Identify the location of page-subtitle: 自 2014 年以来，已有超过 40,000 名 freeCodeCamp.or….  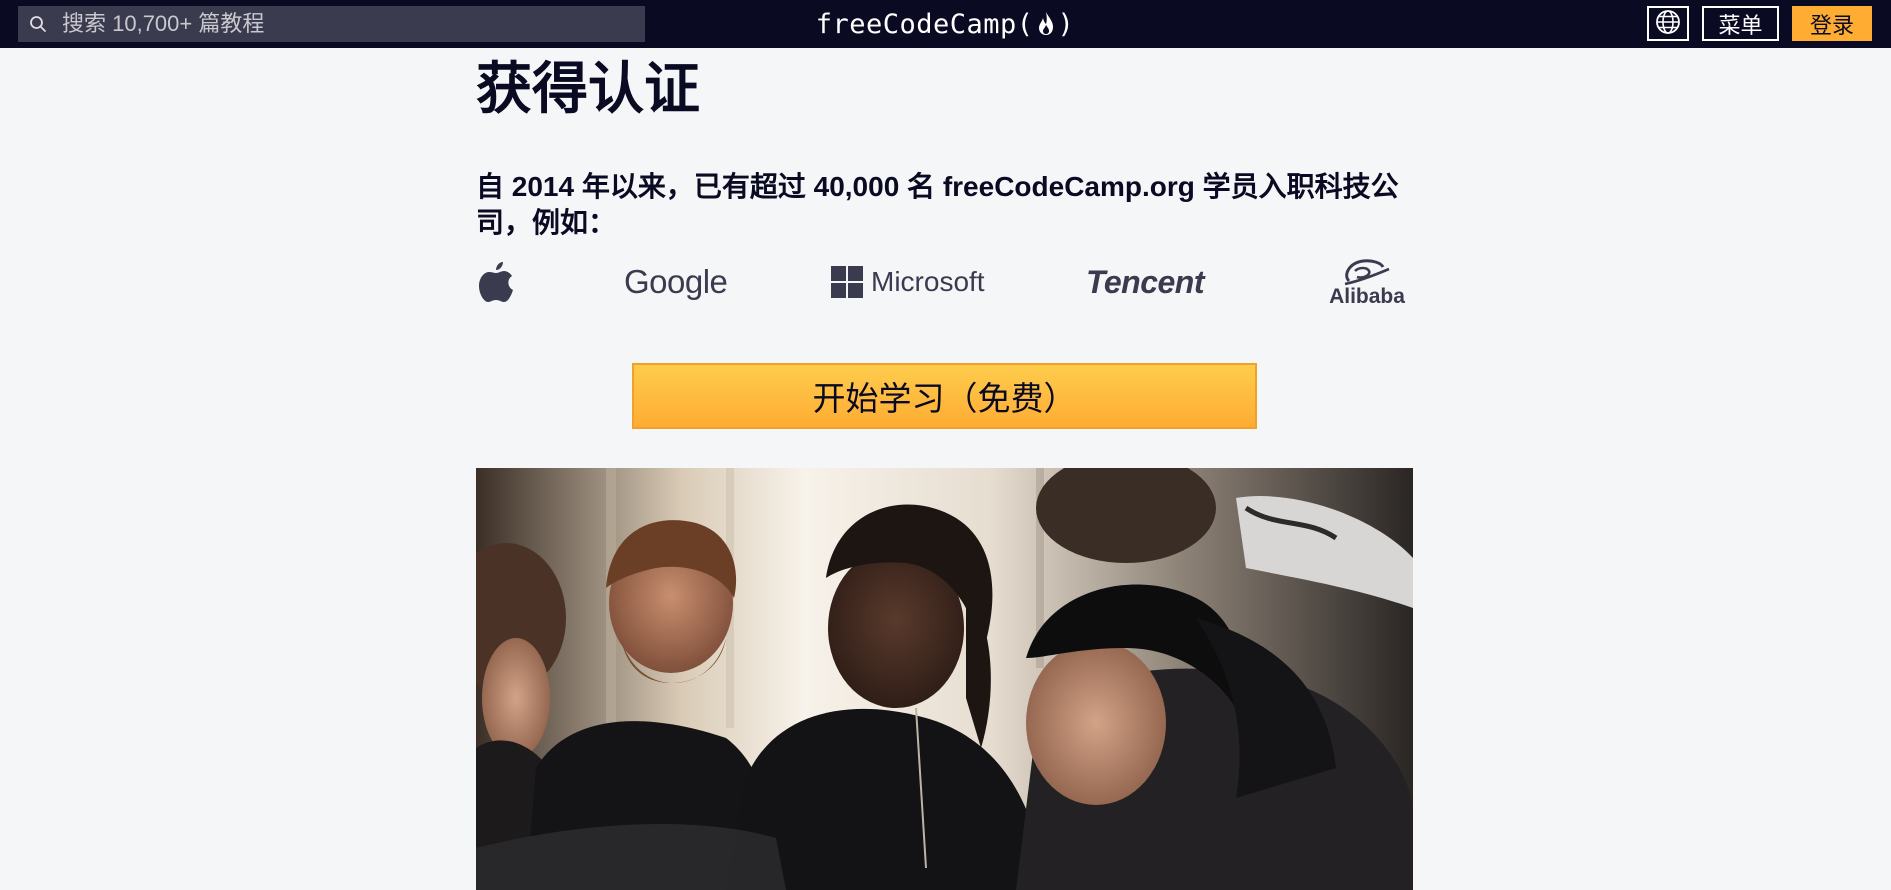
(937, 204).